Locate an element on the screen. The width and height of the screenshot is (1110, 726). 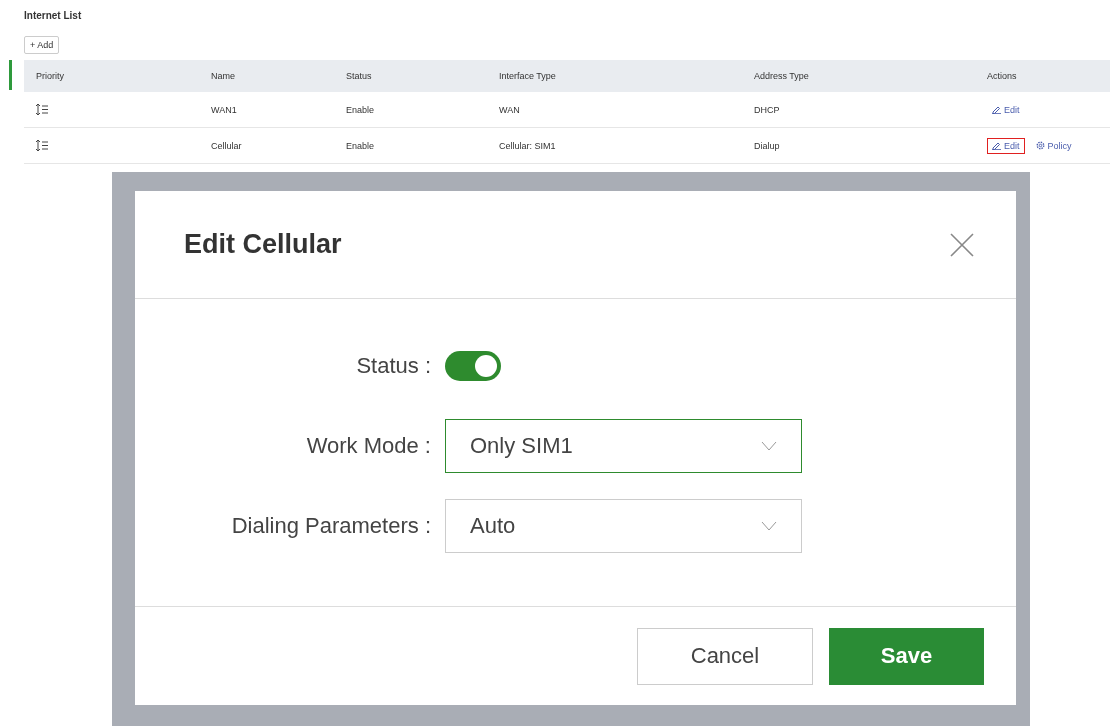
table-cell: Cellular is located at coordinates (266, 146).